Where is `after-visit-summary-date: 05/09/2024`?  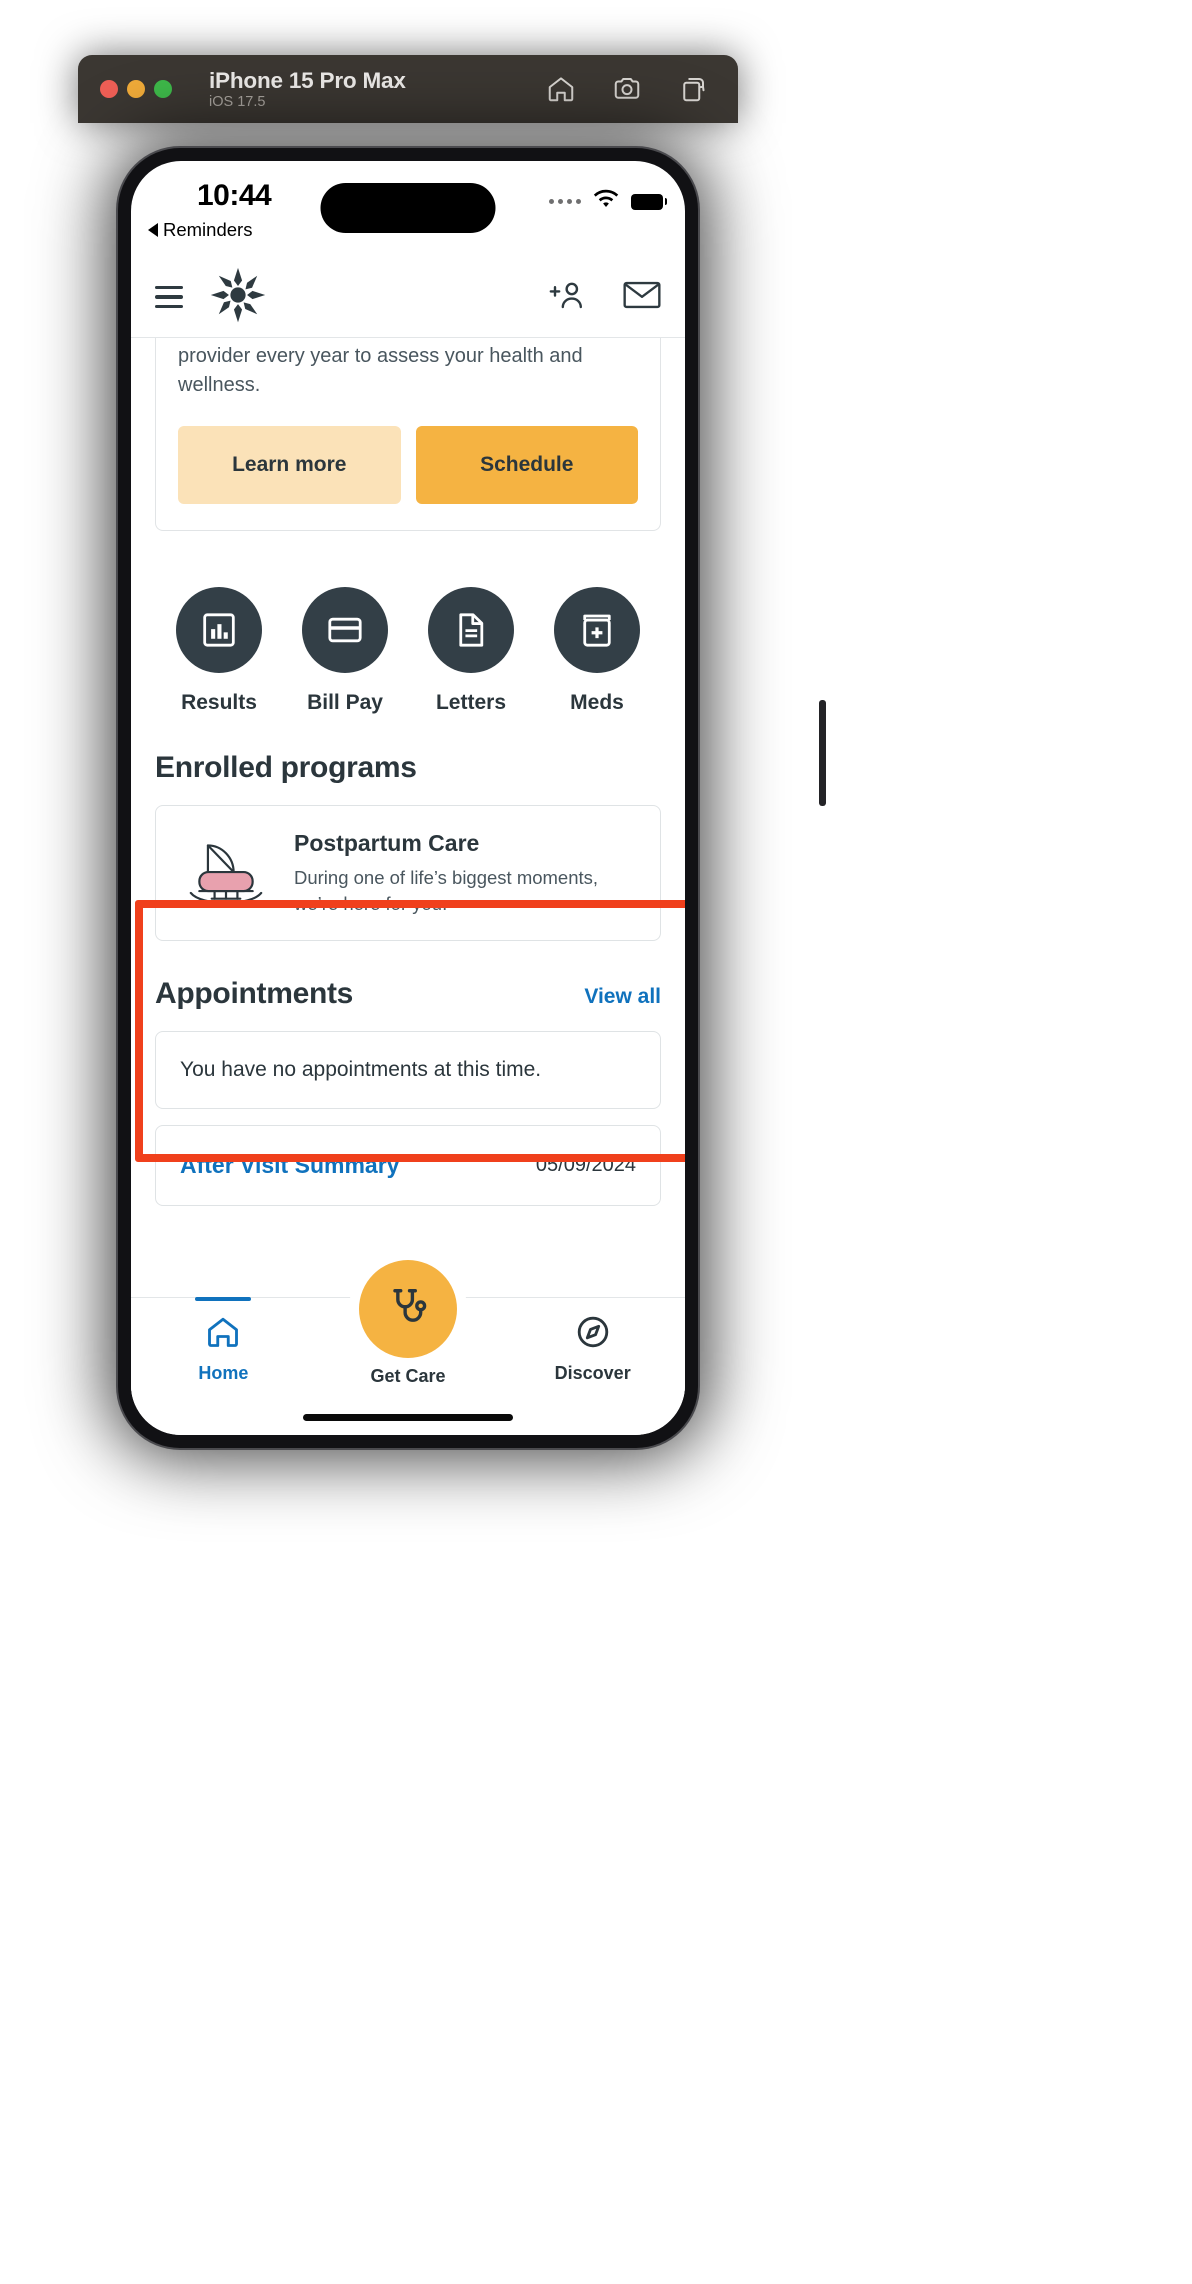
after-visit-summary-date: 05/09/2024 is located at coordinates (585, 1164).